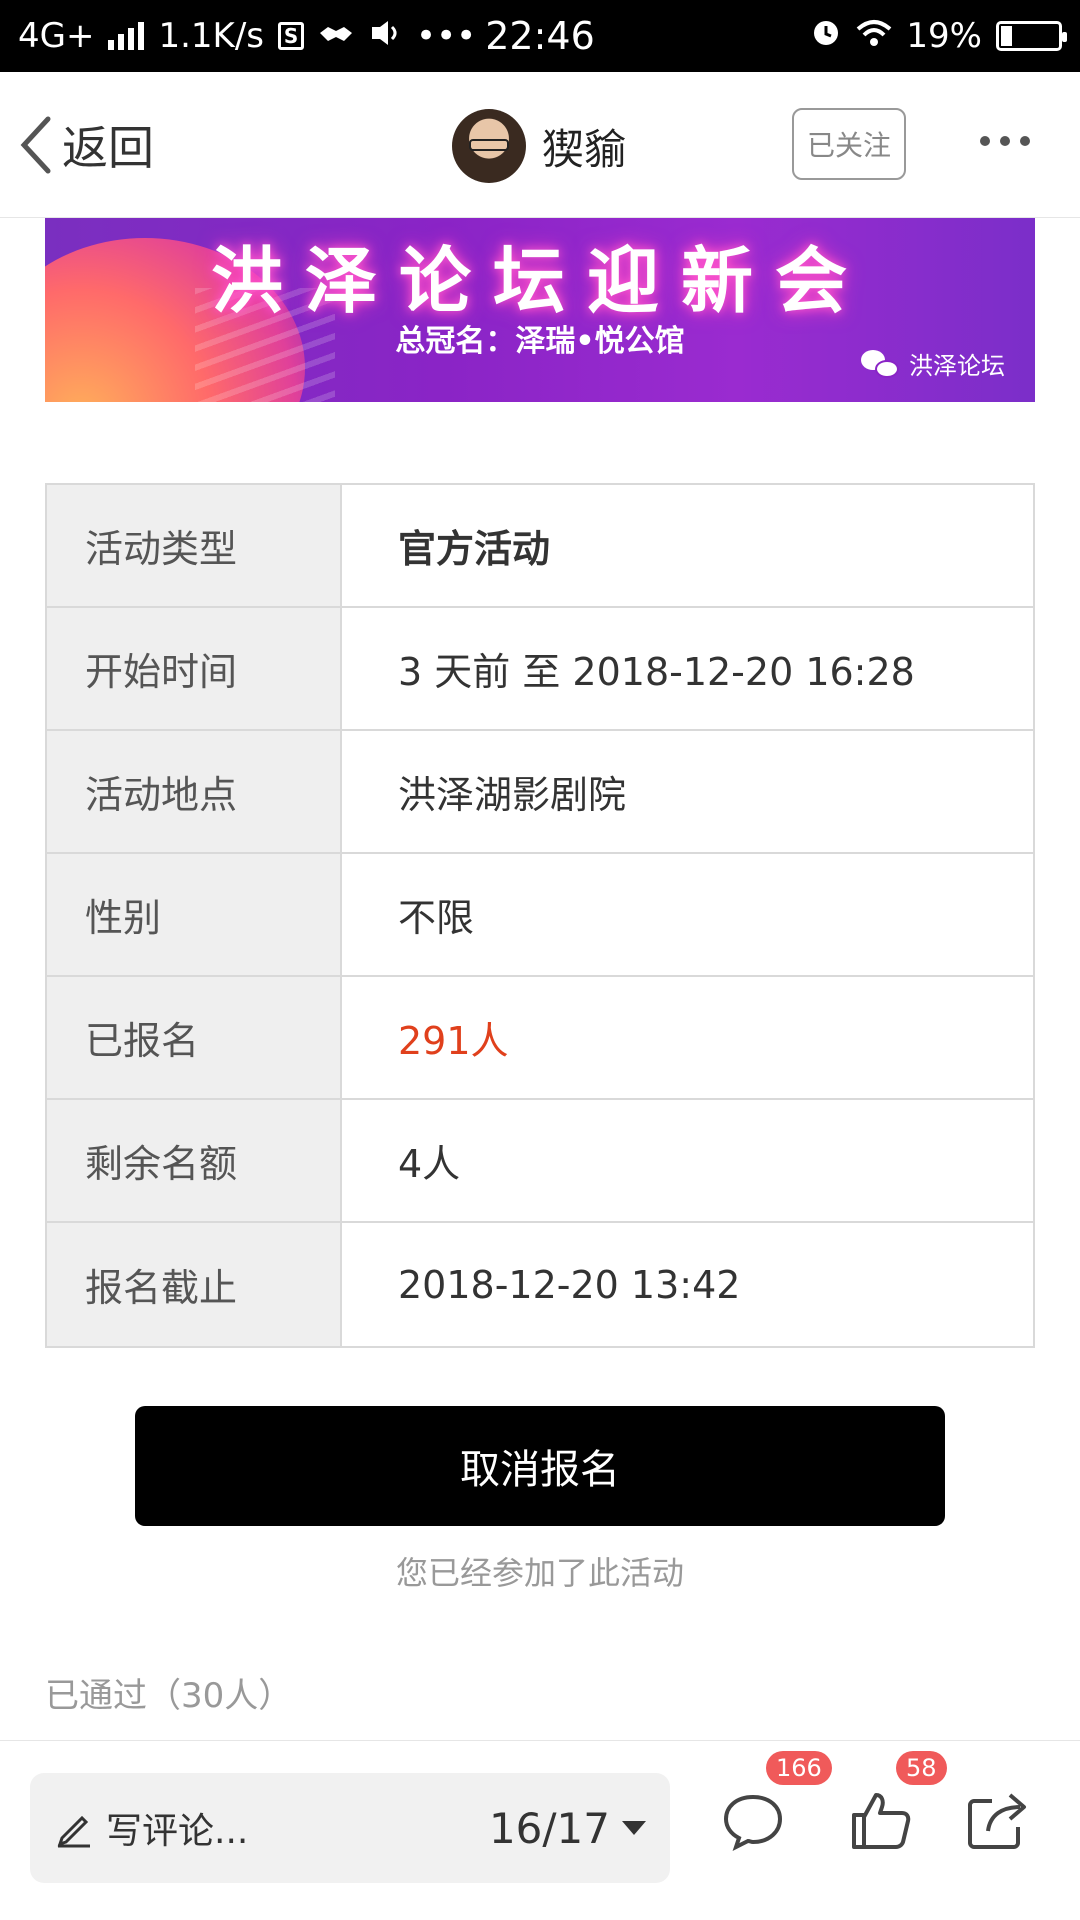  I want to click on like-count-badge: 58, so click(921, 1768).